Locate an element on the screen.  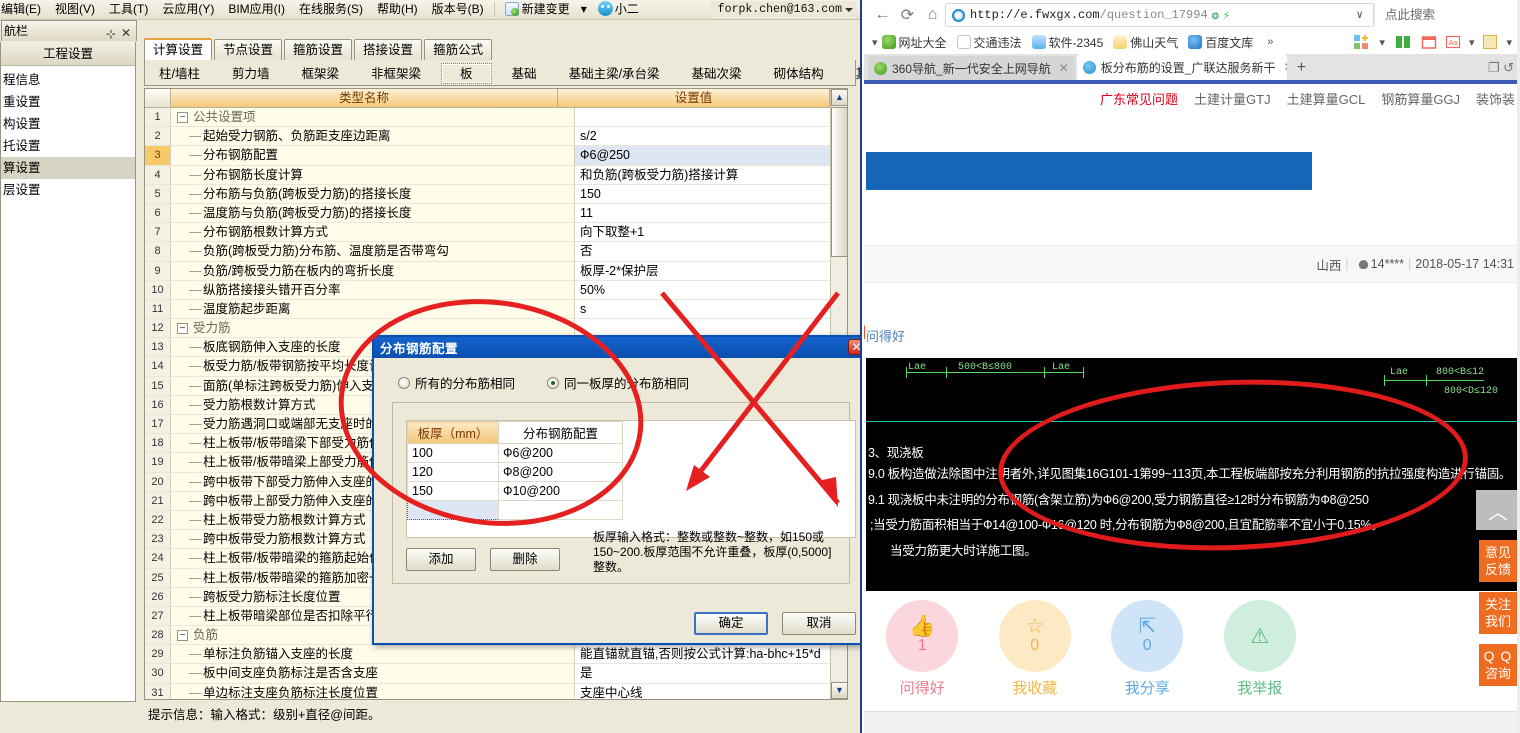
table-row: 1− 公共设置项 is located at coordinates (496, 118).